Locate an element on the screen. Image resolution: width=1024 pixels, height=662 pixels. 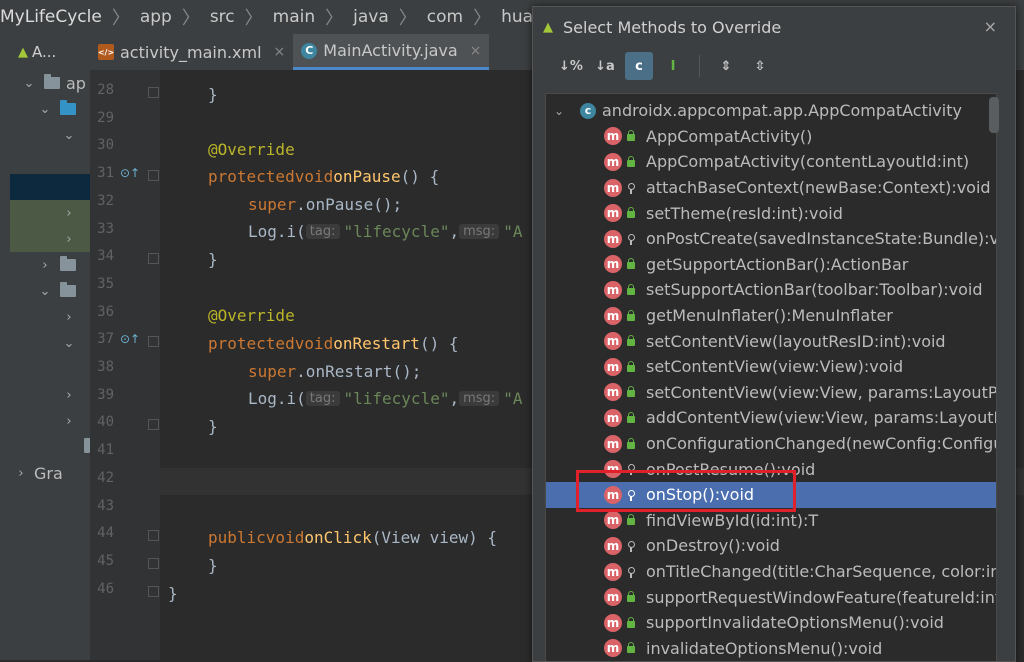
method-item: m supportInvalidateOptionsMenu():void is located at coordinates (771, 623).